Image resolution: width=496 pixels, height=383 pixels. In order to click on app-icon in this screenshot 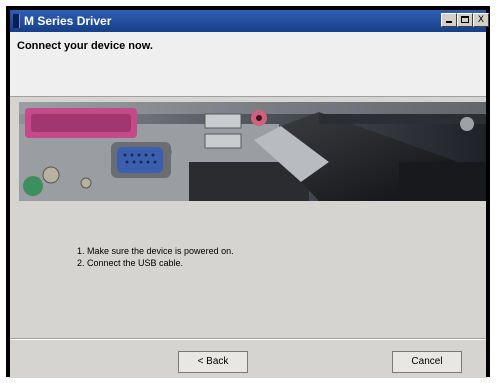, I will do `click(16, 21)`.